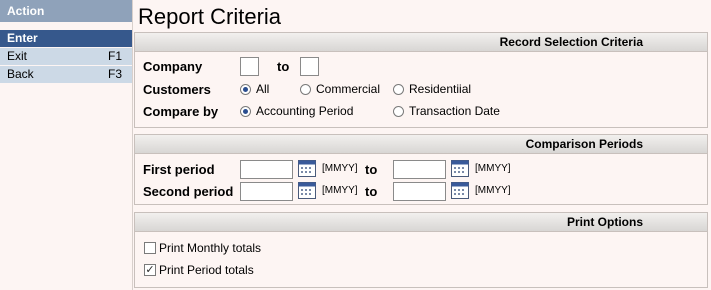 This screenshot has width=711, height=290. What do you see at coordinates (114, 74) in the screenshot?
I see `sidebar-item-key: F3` at bounding box center [114, 74].